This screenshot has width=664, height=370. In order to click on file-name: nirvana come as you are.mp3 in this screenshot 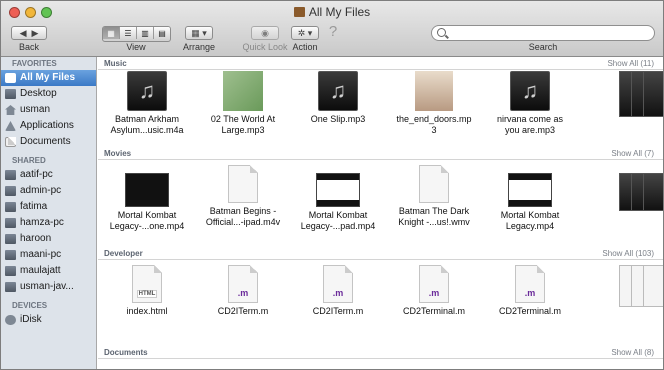, I will do `click(530, 124)`.